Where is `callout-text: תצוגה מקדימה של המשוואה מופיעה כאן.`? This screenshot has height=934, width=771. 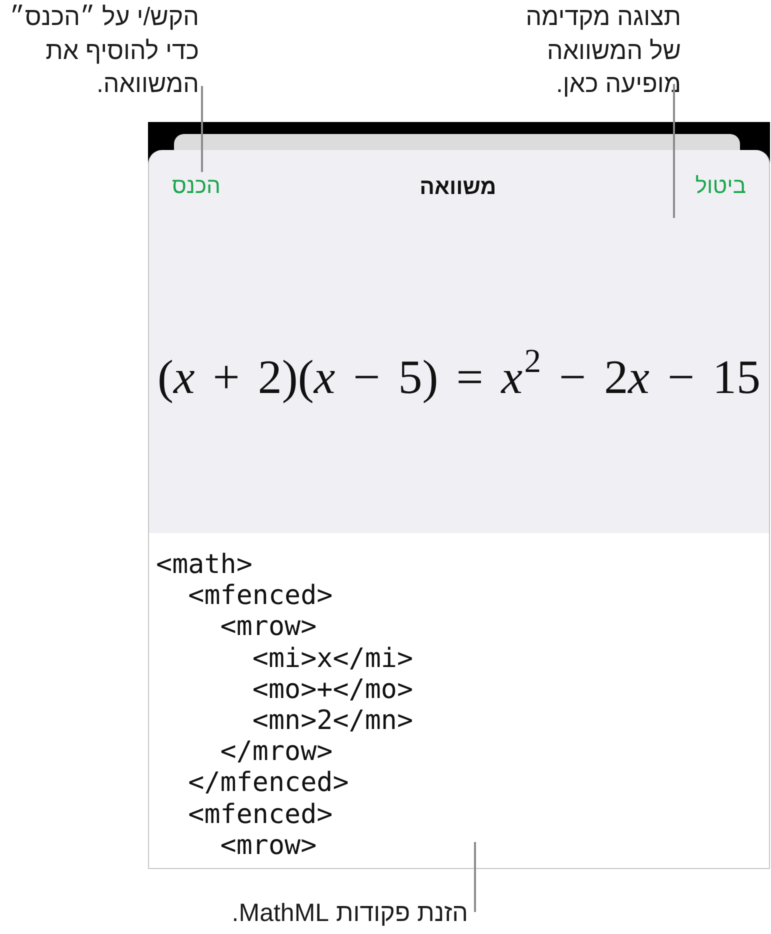 callout-text: תצוגה מקדימה של המשוואה מופיעה כאן. is located at coordinates (603, 51).